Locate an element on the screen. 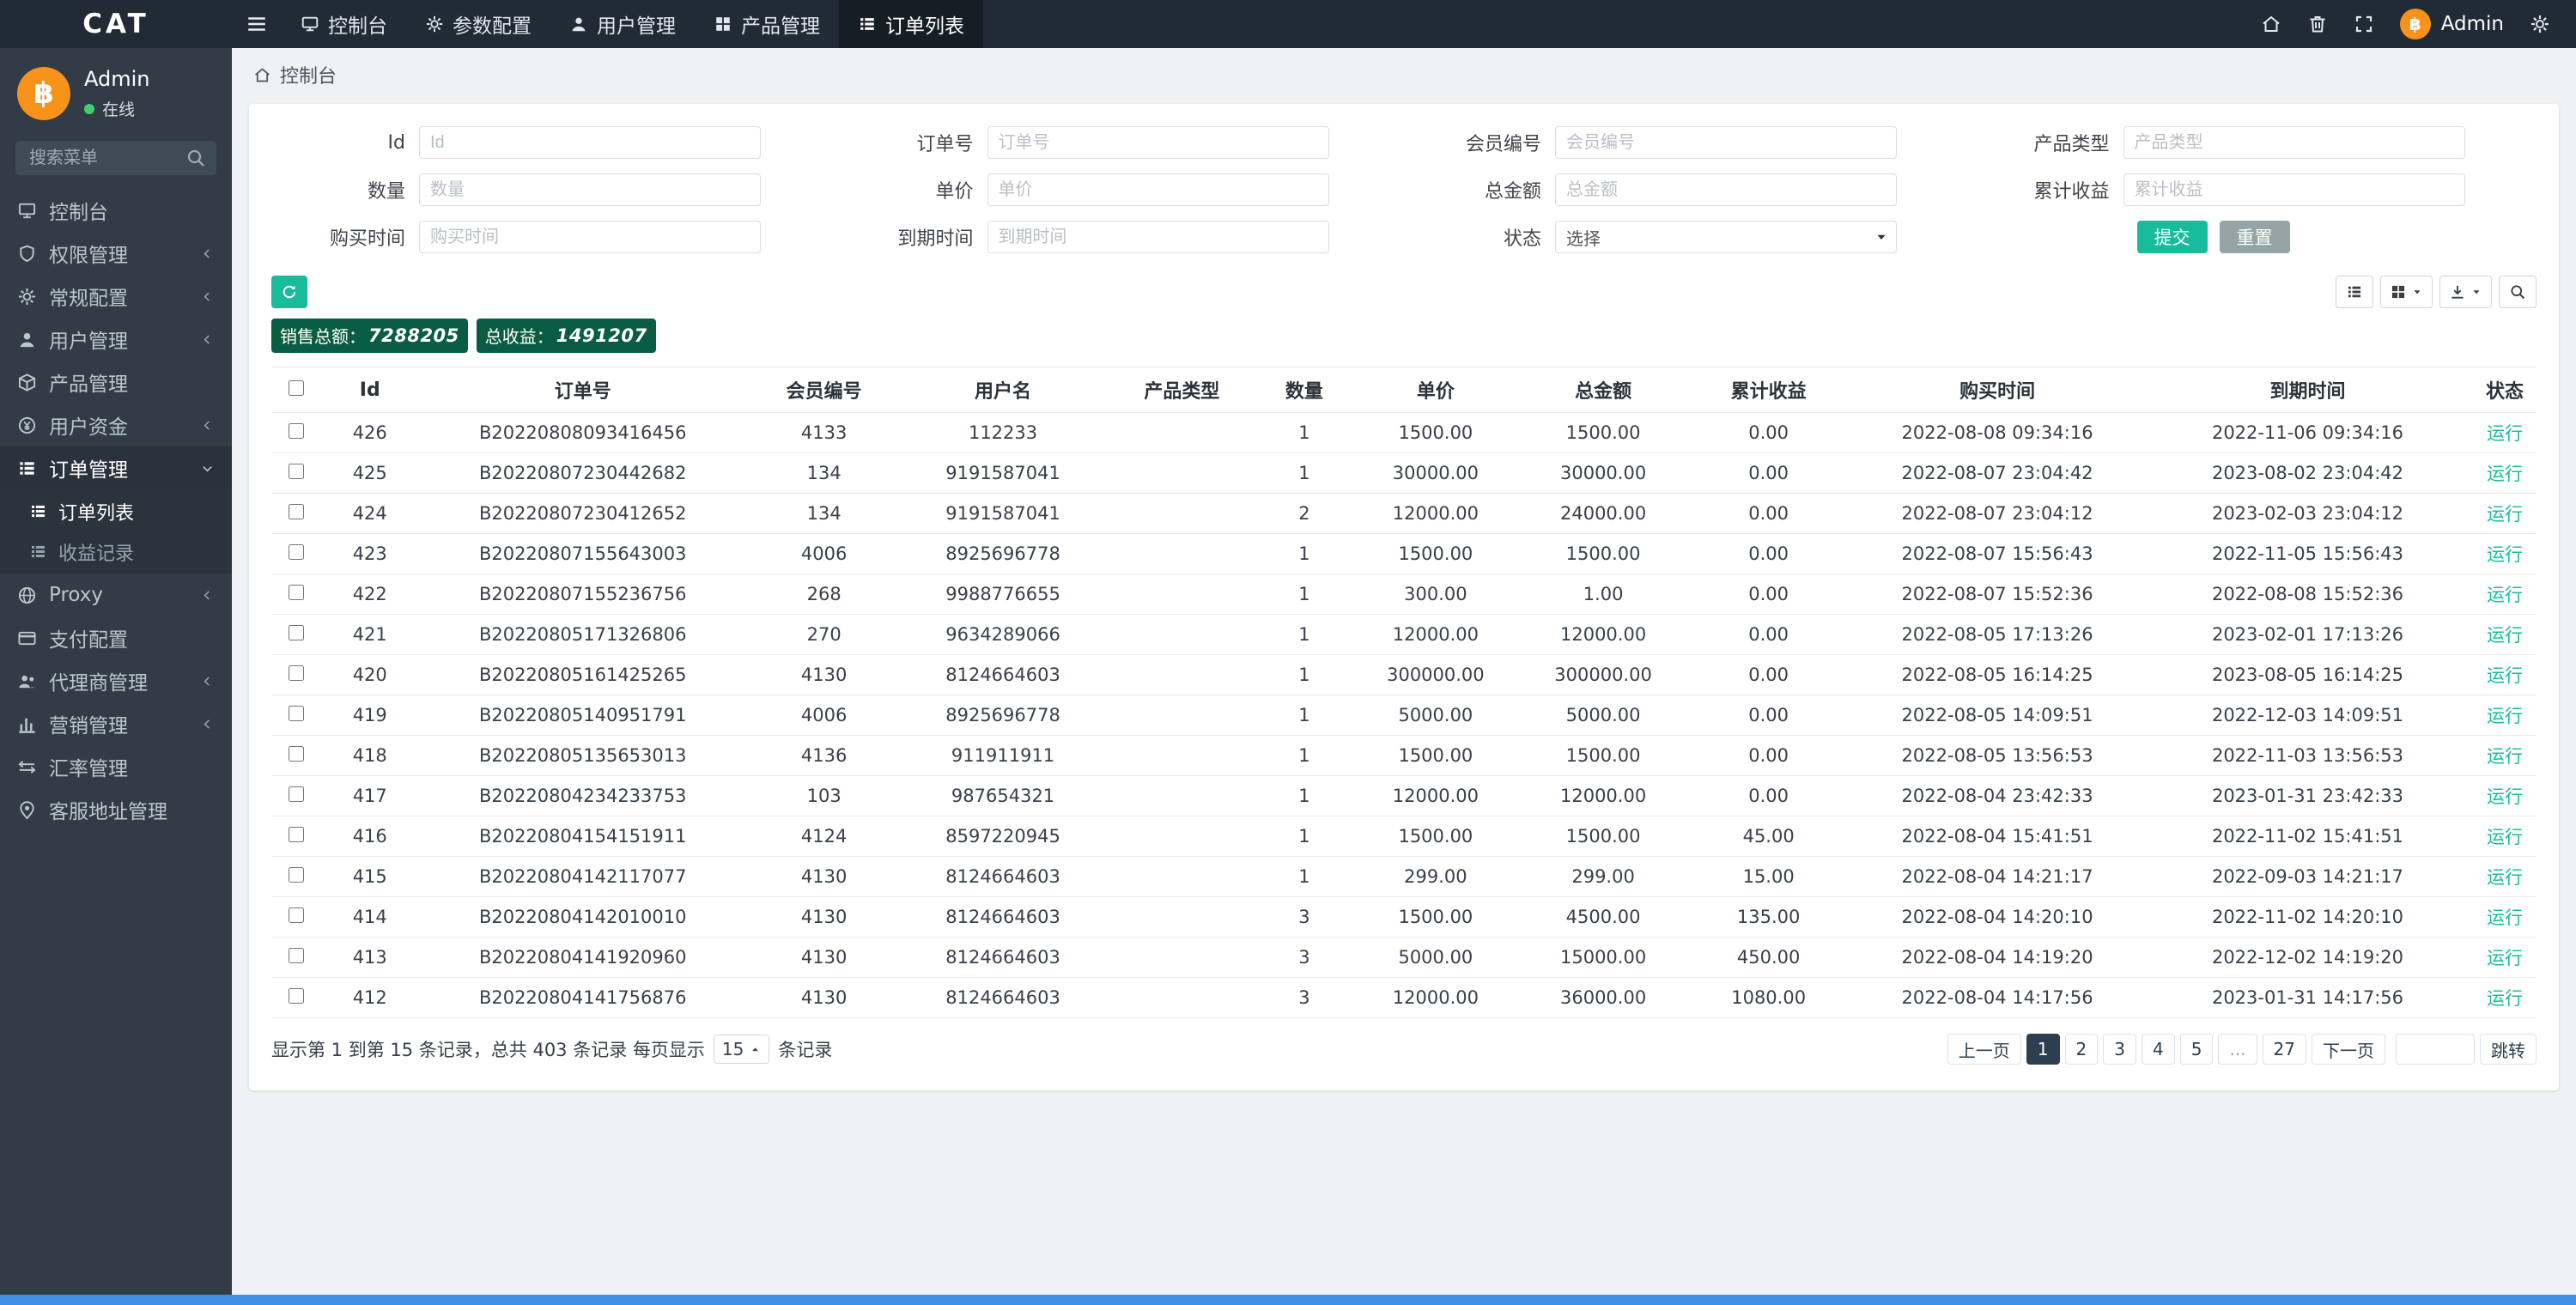  filter-label: 购买时间 is located at coordinates (367, 239).